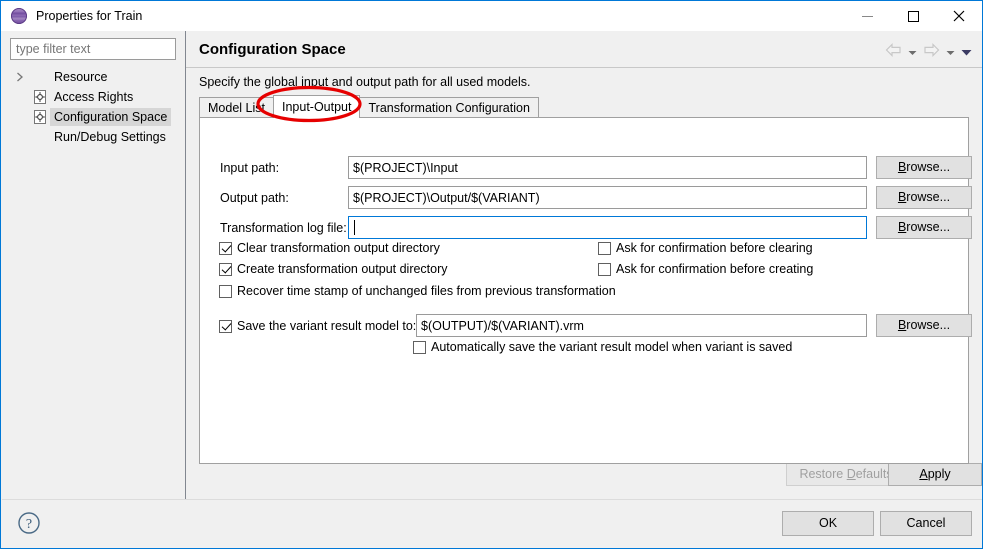 The height and width of the screenshot is (549, 983). What do you see at coordinates (342, 269) in the screenshot?
I see `checkbox-label: Create transformation output directory` at bounding box center [342, 269].